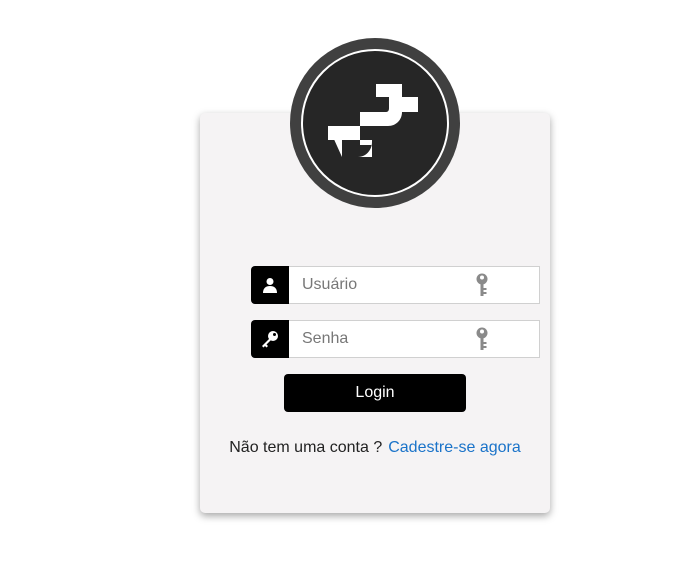 Image resolution: width=691 pixels, height=571 pixels. I want to click on password-input, so click(414, 339).